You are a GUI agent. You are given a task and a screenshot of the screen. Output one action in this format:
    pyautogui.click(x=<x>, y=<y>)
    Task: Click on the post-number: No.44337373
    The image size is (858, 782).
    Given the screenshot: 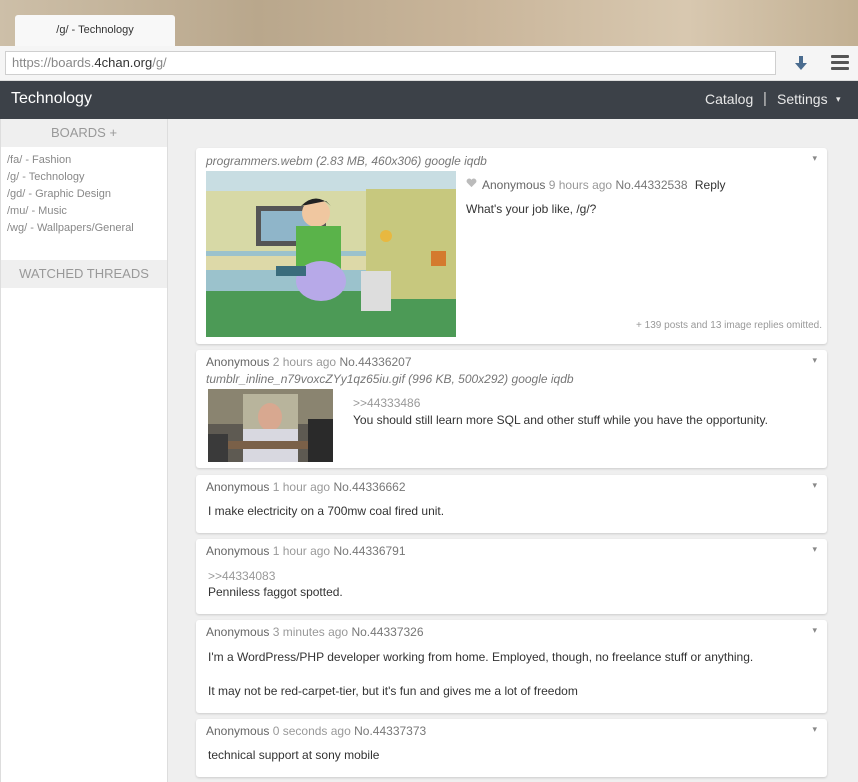 What is the action you would take?
    pyautogui.click(x=390, y=731)
    